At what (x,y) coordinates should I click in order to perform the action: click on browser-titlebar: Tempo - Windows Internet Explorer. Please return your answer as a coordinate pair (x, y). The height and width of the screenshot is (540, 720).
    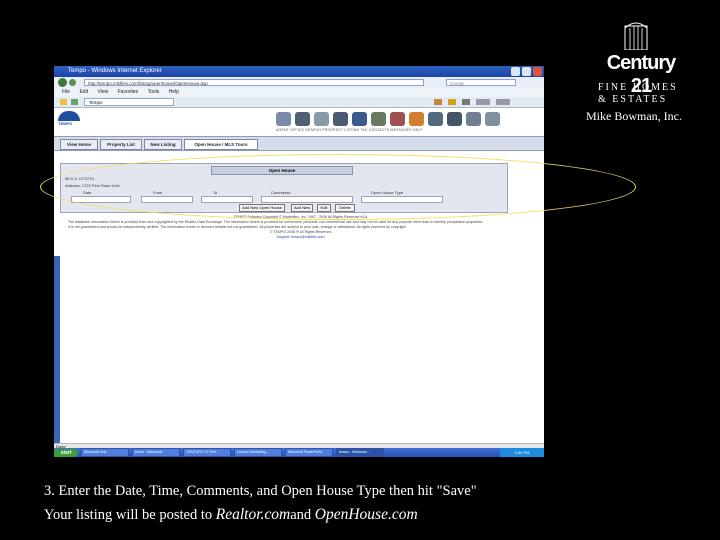
    Looking at the image, I should click on (299, 71).